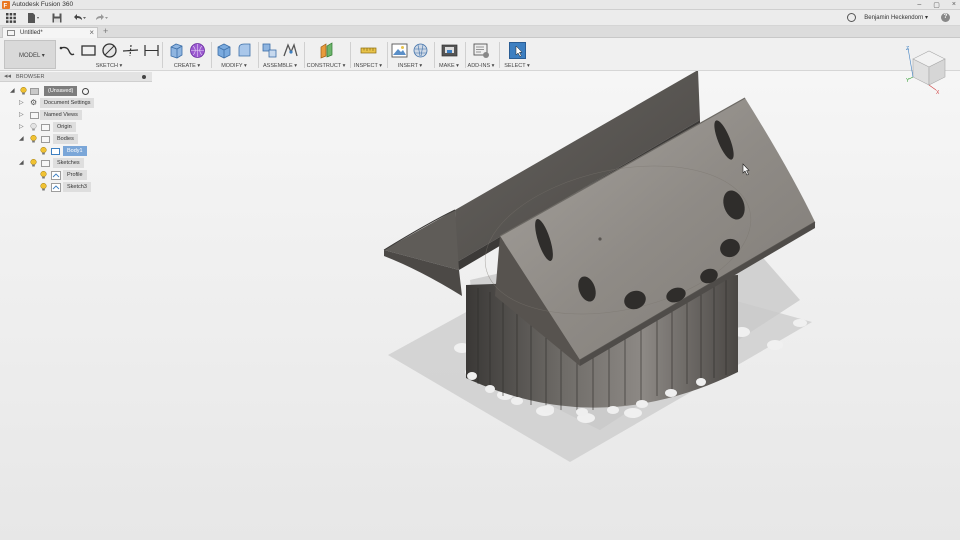  I want to click on tree-row-named-views: ▷ Named Views, so click(76, 115).